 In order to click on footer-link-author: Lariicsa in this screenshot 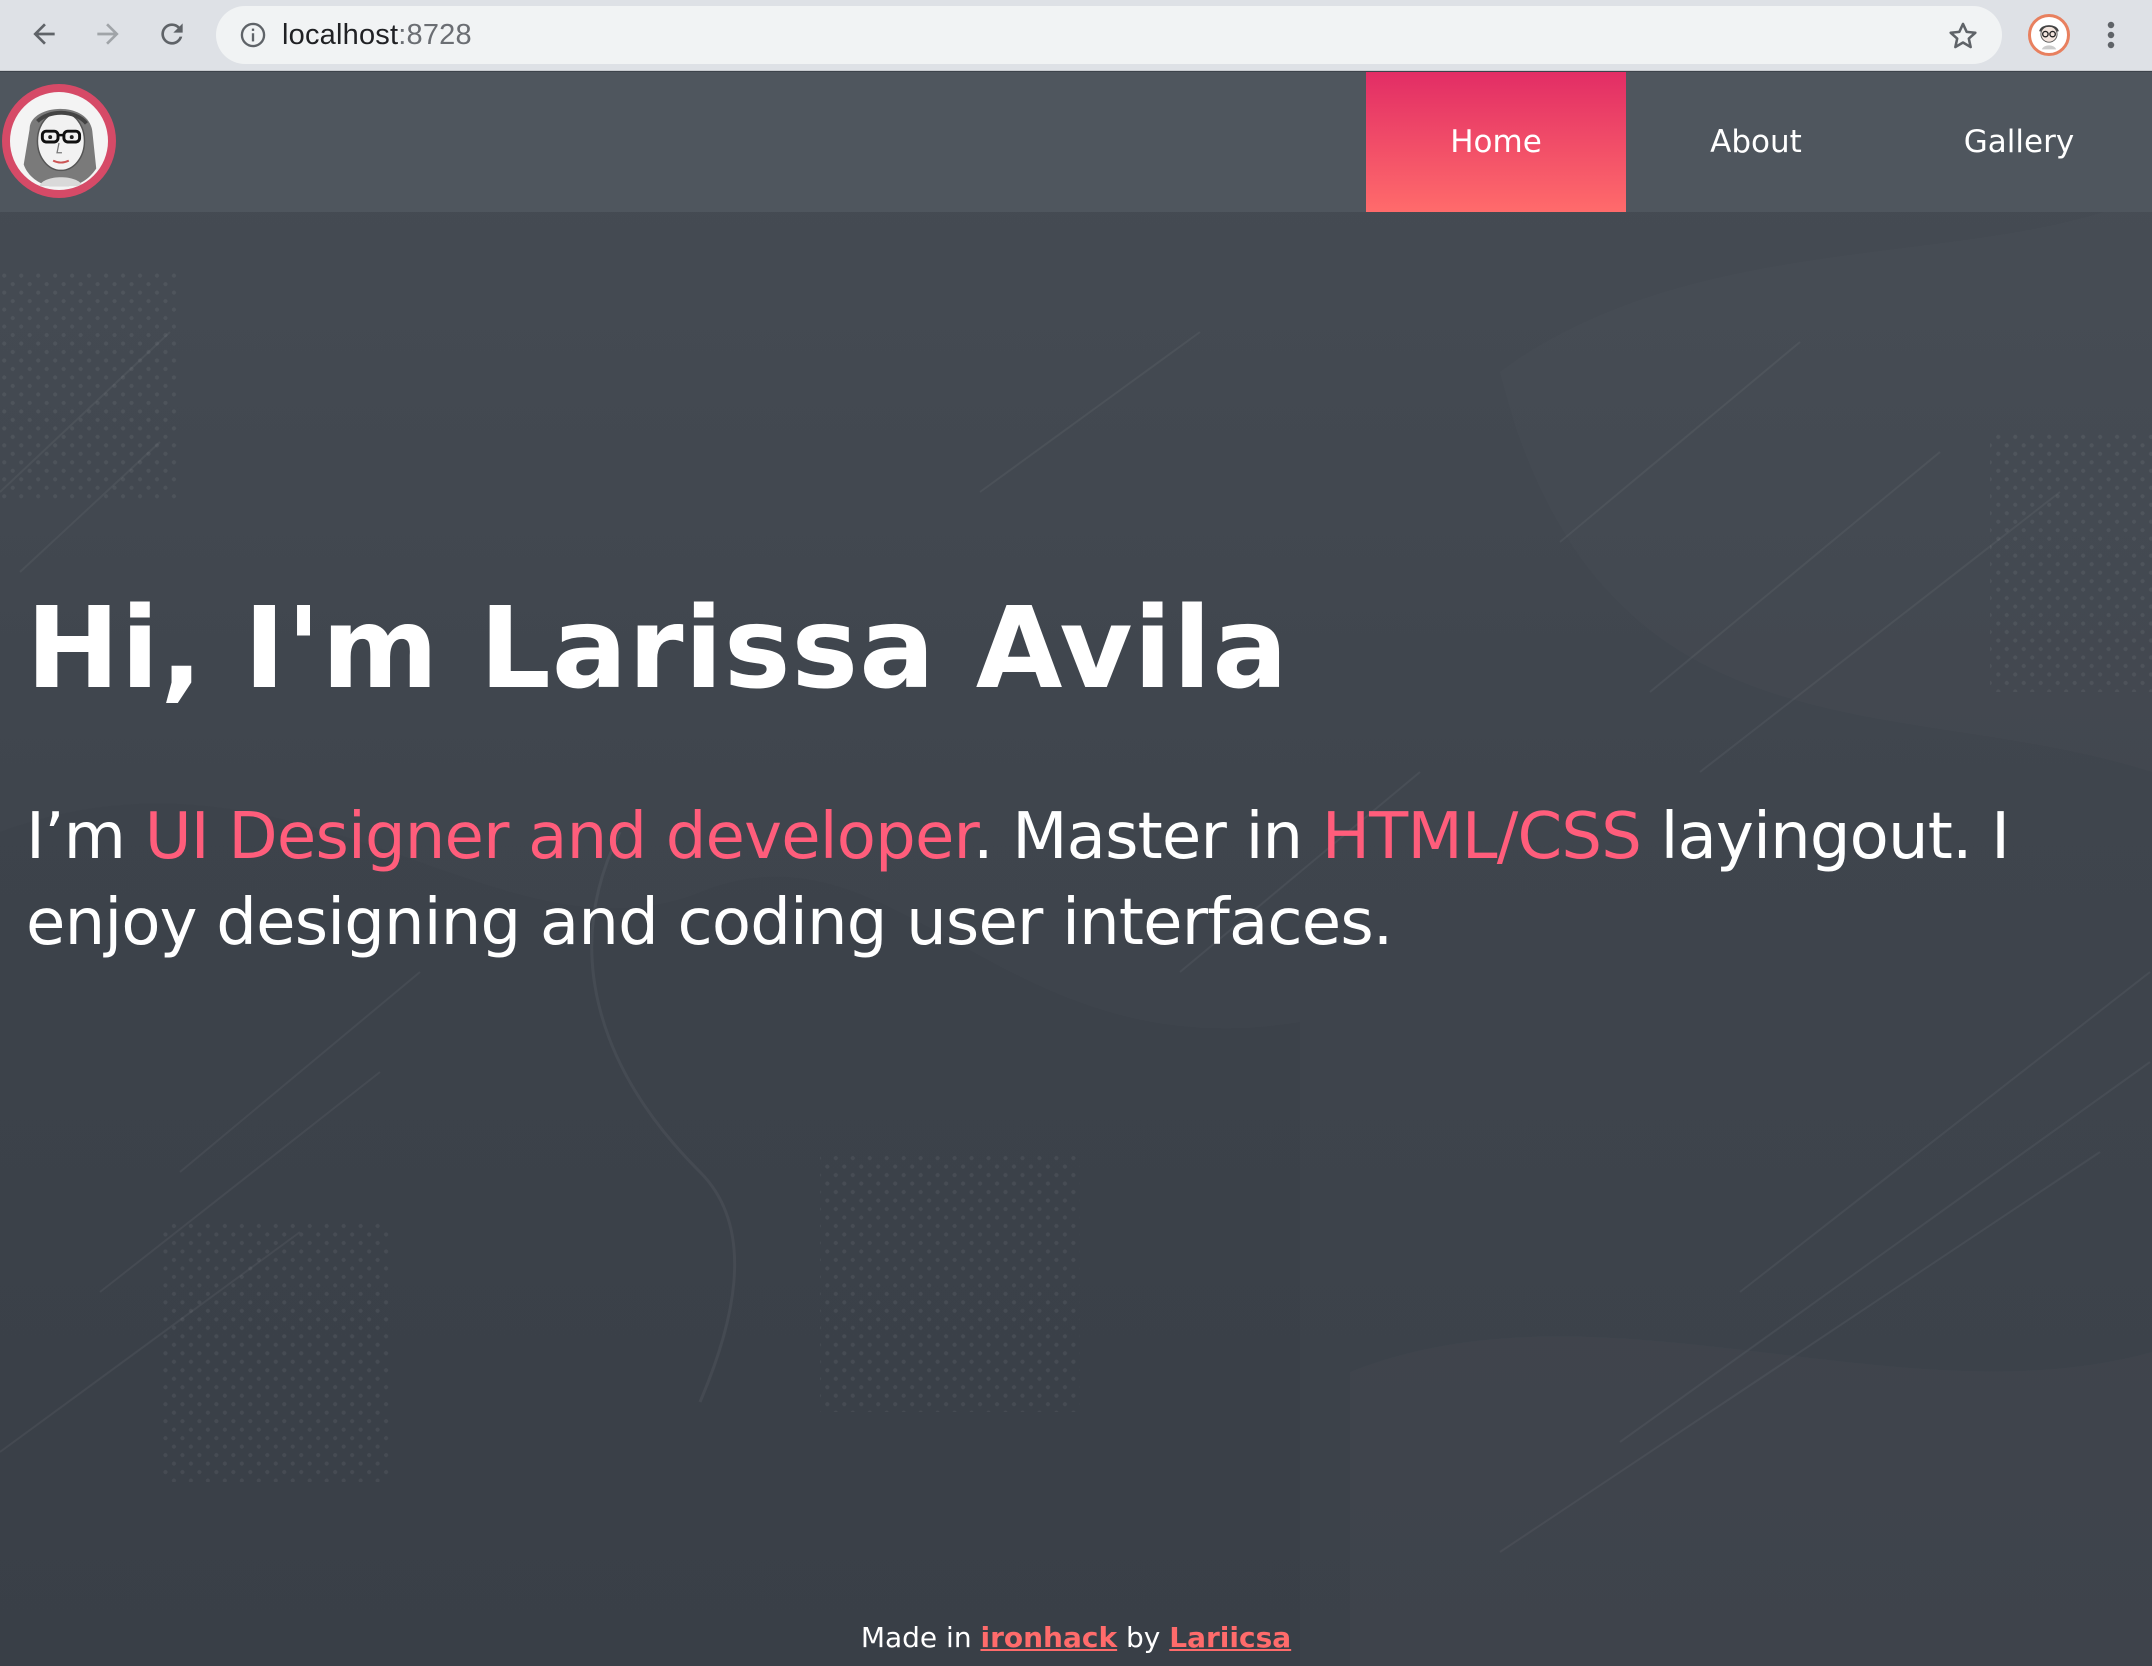, I will do `click(1230, 1637)`.